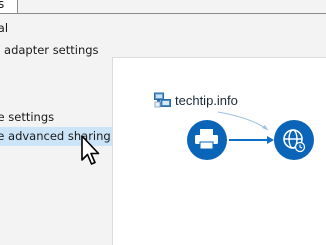 The image size is (326, 245). I want to click on printer-icon, so click(207, 140).